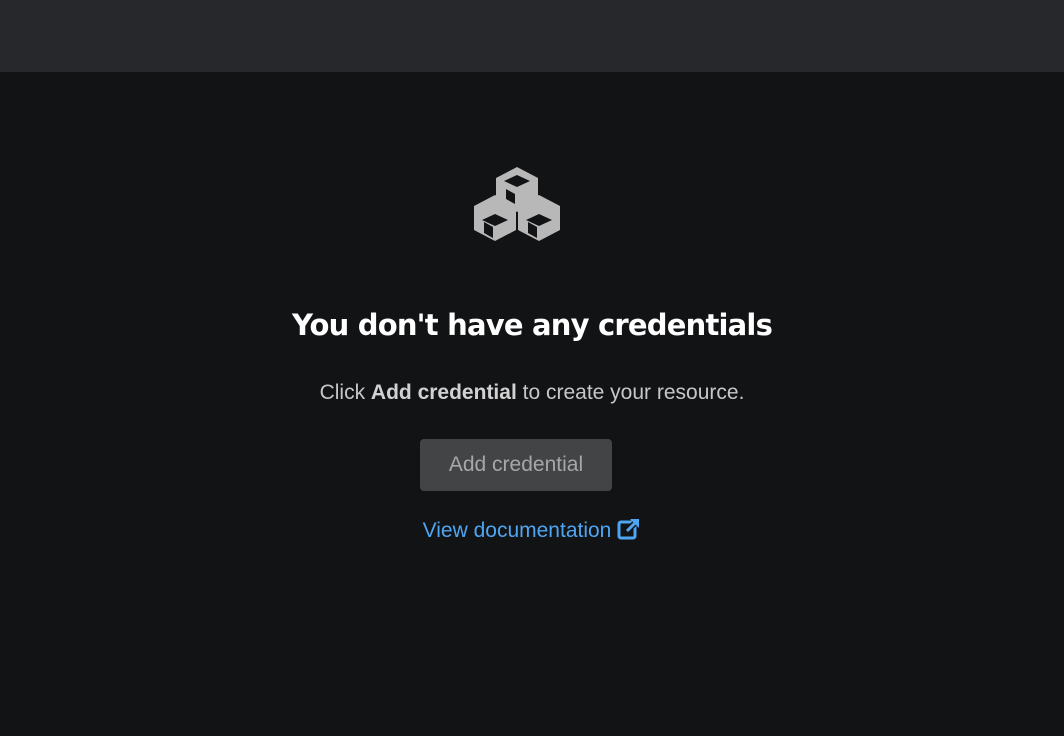 The height and width of the screenshot is (736, 1064). I want to click on description-suffix: to create your resource., so click(630, 392).